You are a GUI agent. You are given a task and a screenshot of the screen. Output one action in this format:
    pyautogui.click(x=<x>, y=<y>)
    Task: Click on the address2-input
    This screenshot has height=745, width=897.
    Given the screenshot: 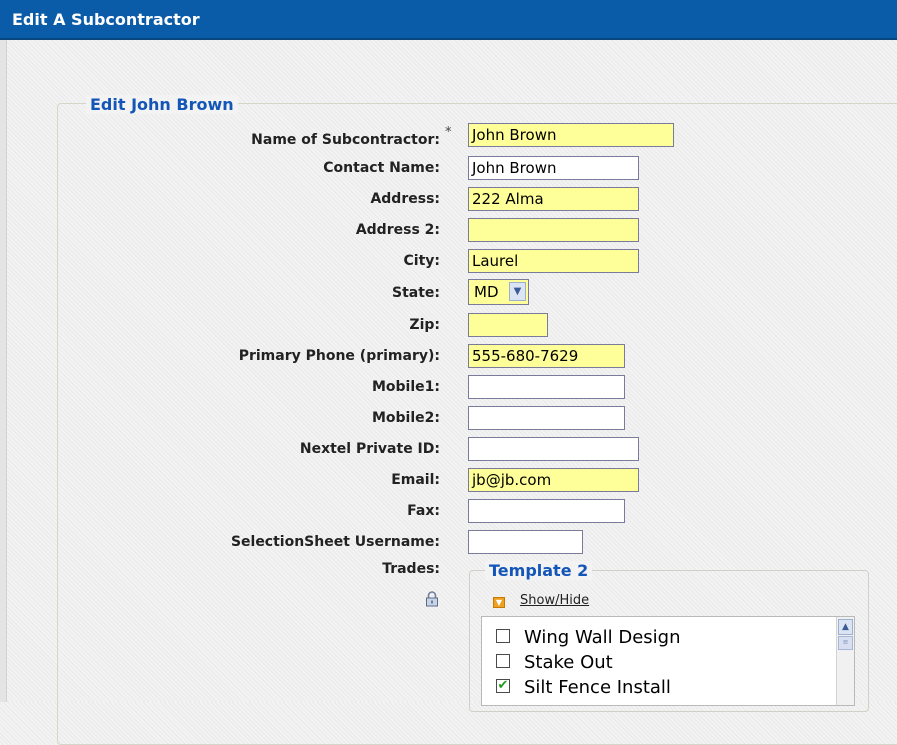 What is the action you would take?
    pyautogui.click(x=553, y=230)
    